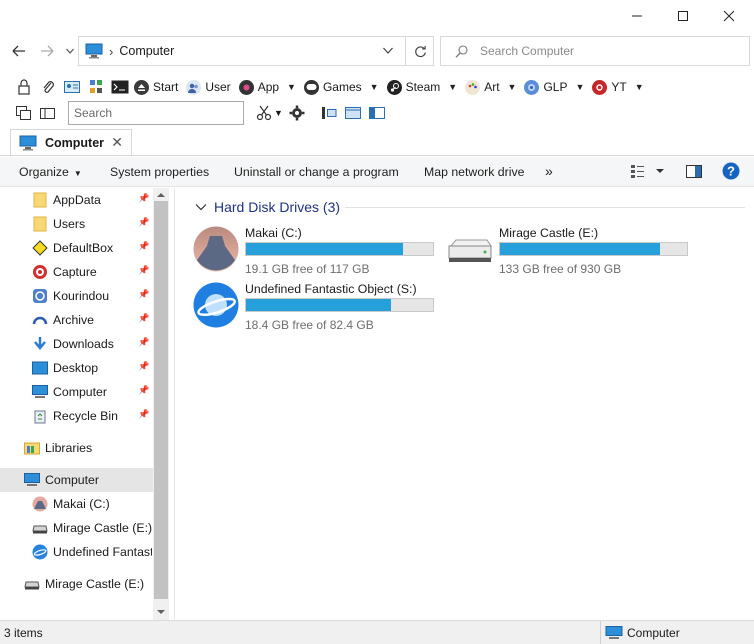 The image size is (754, 644). I want to click on address-dropdown-button, so click(388, 50).